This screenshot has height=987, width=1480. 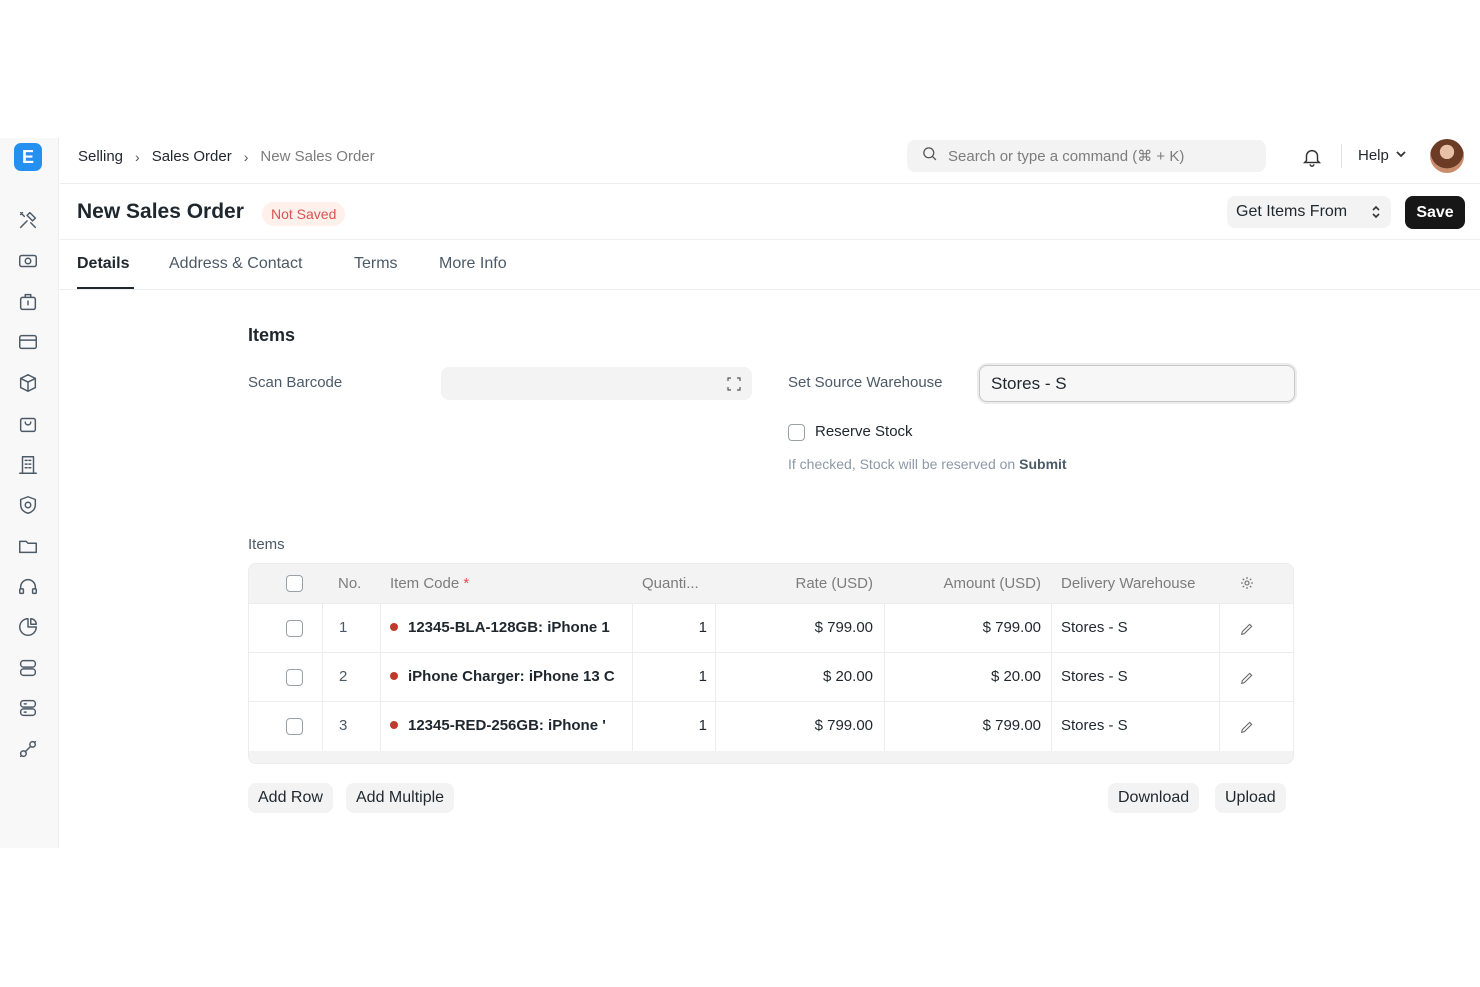 I want to click on folder-icon, so click(x=28, y=546).